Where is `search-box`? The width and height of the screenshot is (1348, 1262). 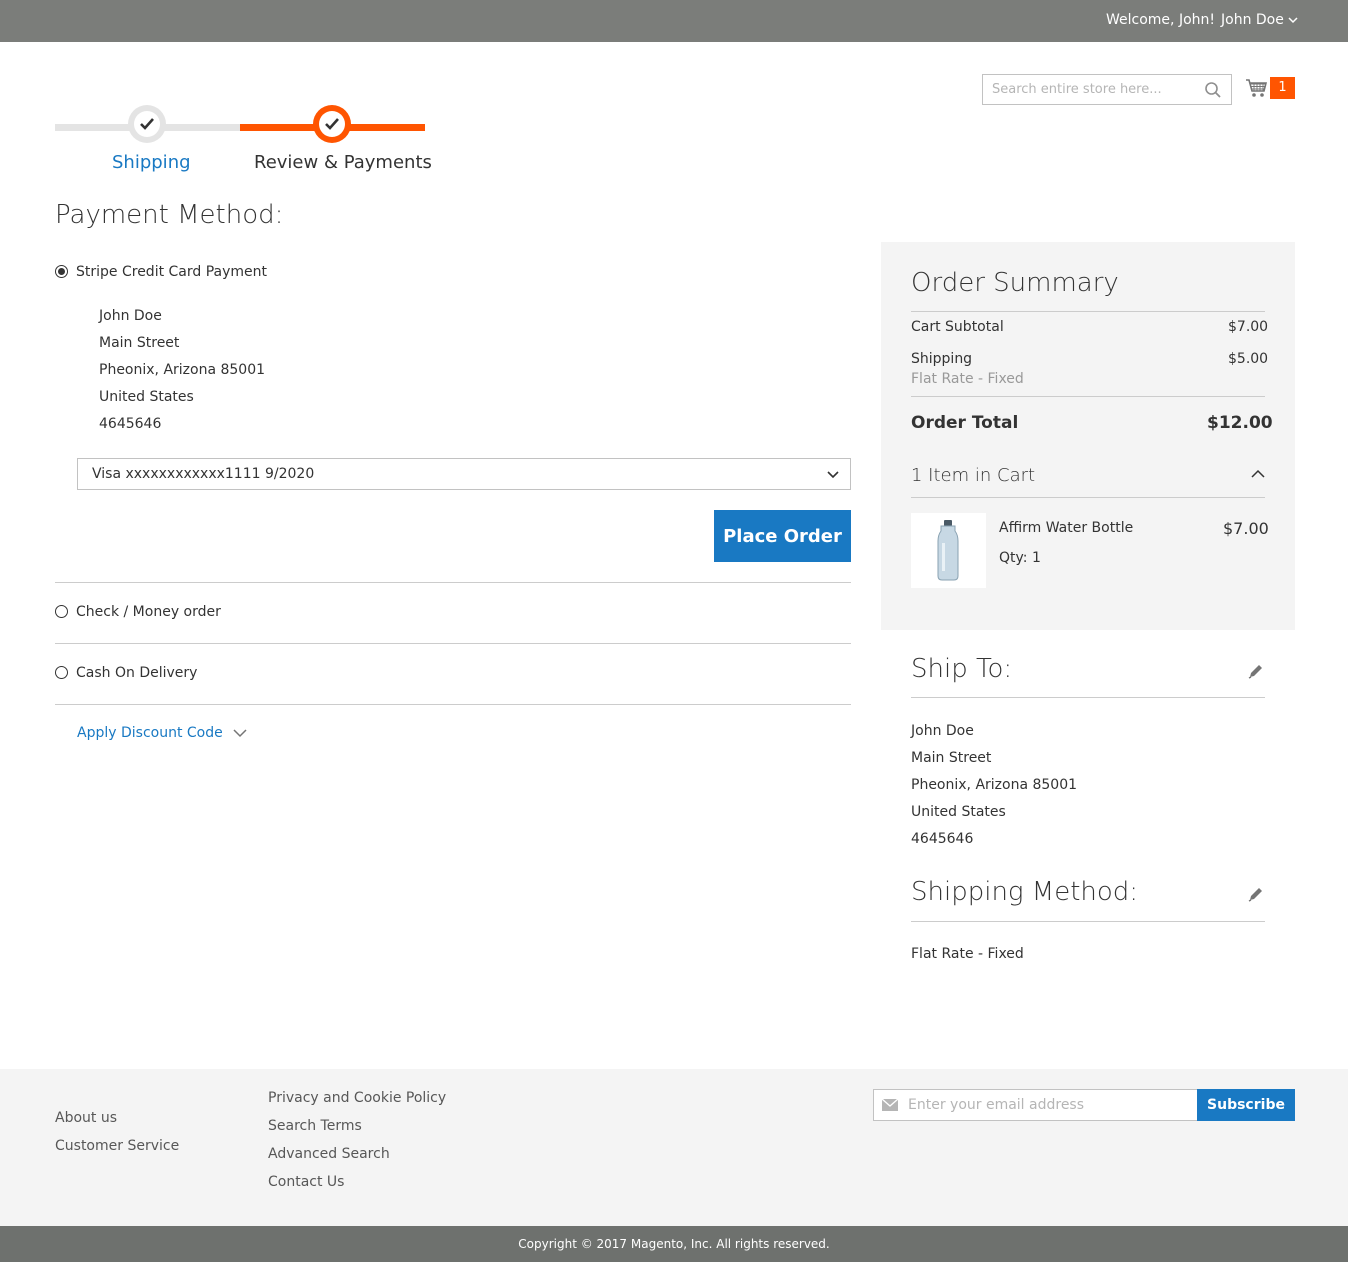 search-box is located at coordinates (1107, 89).